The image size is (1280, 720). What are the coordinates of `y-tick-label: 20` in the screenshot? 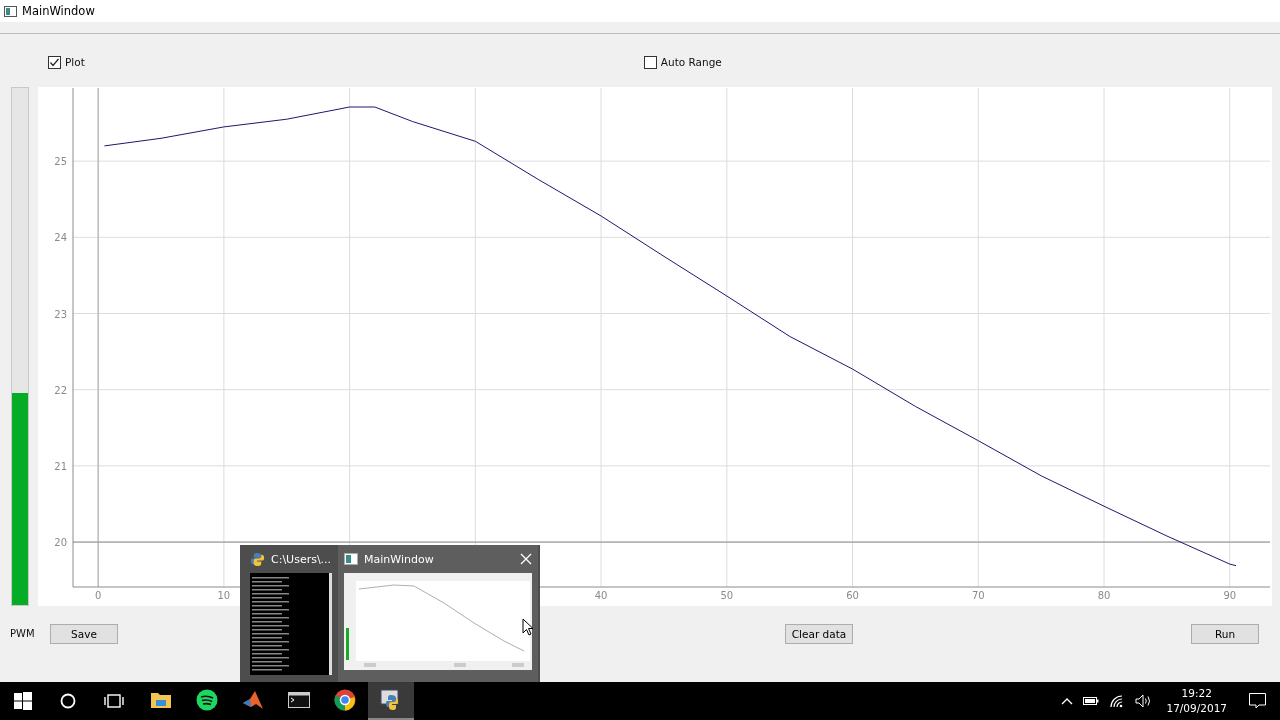 It's located at (60, 543).